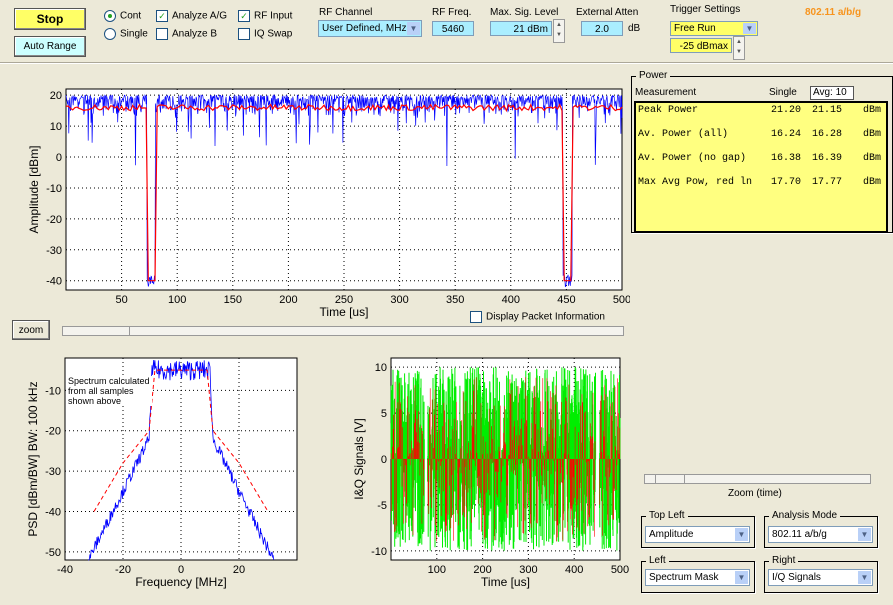  Describe the element at coordinates (692, 158) in the screenshot. I see `power-name: Av. Power (no gap)` at that location.